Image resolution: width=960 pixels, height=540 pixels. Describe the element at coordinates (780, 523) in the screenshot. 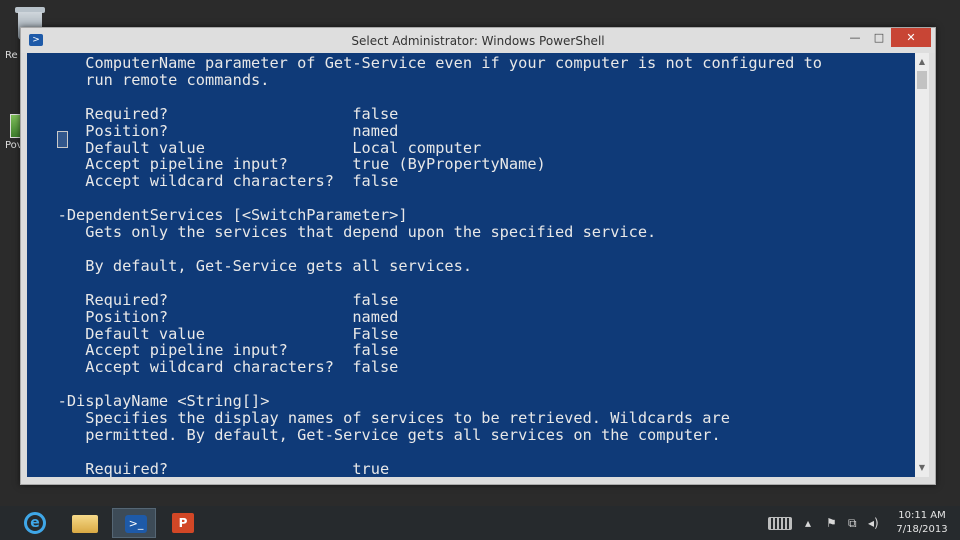

I see `touch-keyboard-icon` at that location.